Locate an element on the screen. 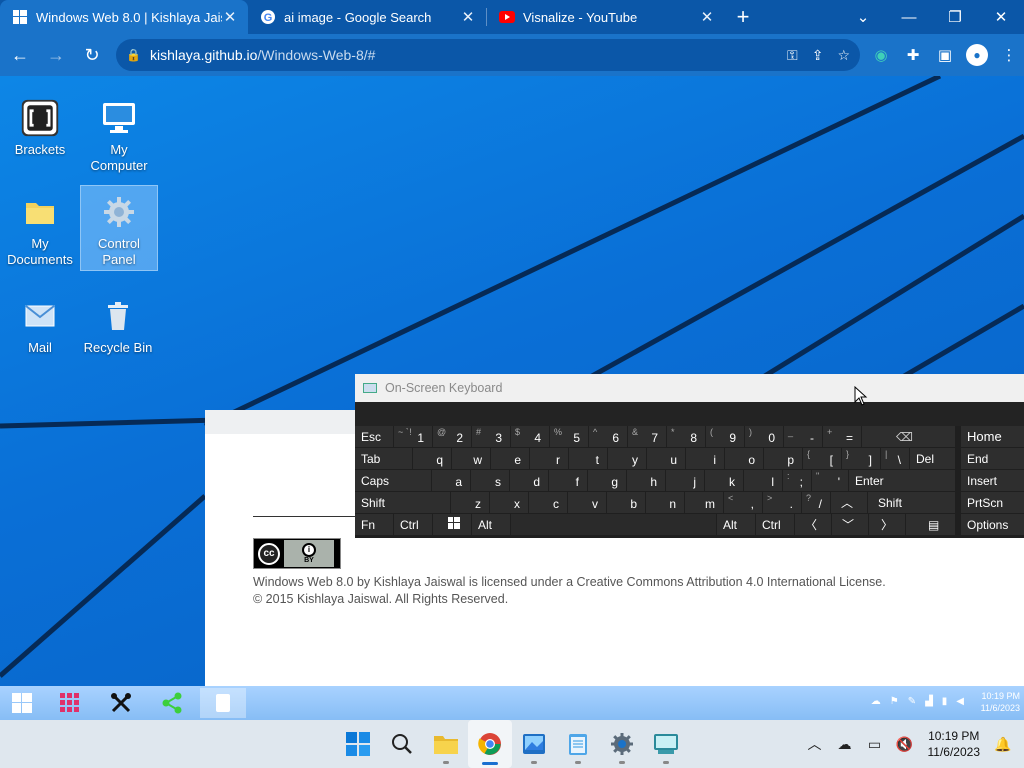 This screenshot has height=768, width=1024. key-home: Home is located at coordinates (992, 436).